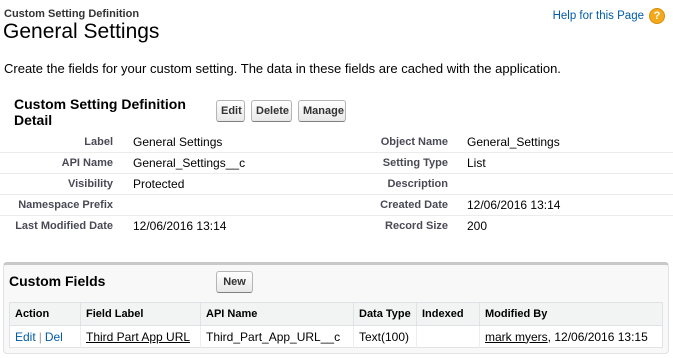 The width and height of the screenshot is (673, 358). Describe the element at coordinates (25, 337) in the screenshot. I see `edit-field-link: Edit` at that location.